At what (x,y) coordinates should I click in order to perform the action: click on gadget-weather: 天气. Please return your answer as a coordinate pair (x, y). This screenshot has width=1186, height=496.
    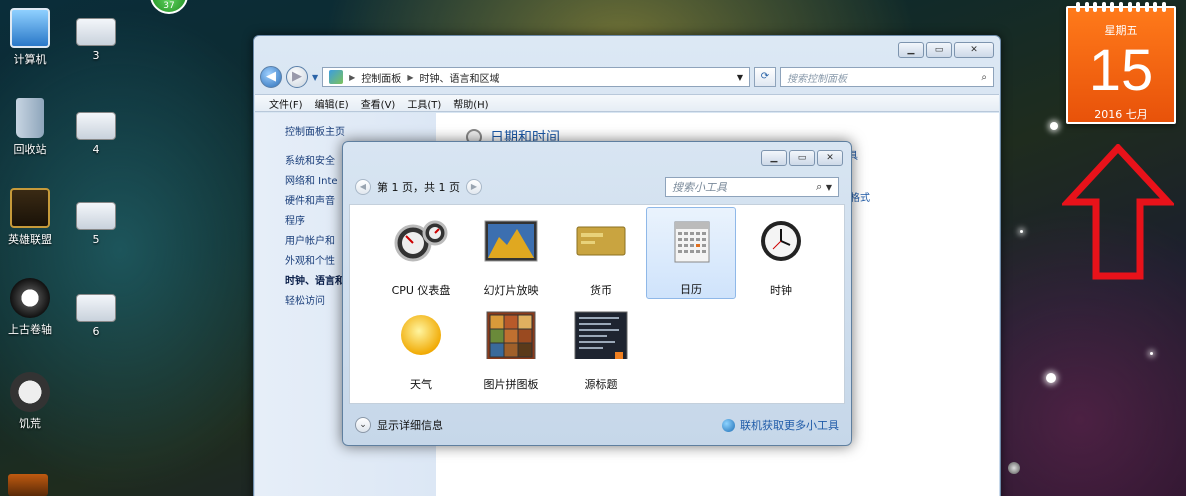
    Looking at the image, I should click on (421, 350).